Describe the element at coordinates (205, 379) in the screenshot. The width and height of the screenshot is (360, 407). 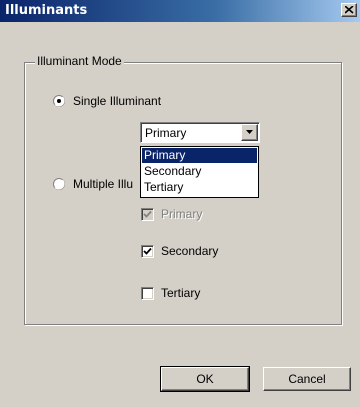
I see `ok-button: OK` at that location.